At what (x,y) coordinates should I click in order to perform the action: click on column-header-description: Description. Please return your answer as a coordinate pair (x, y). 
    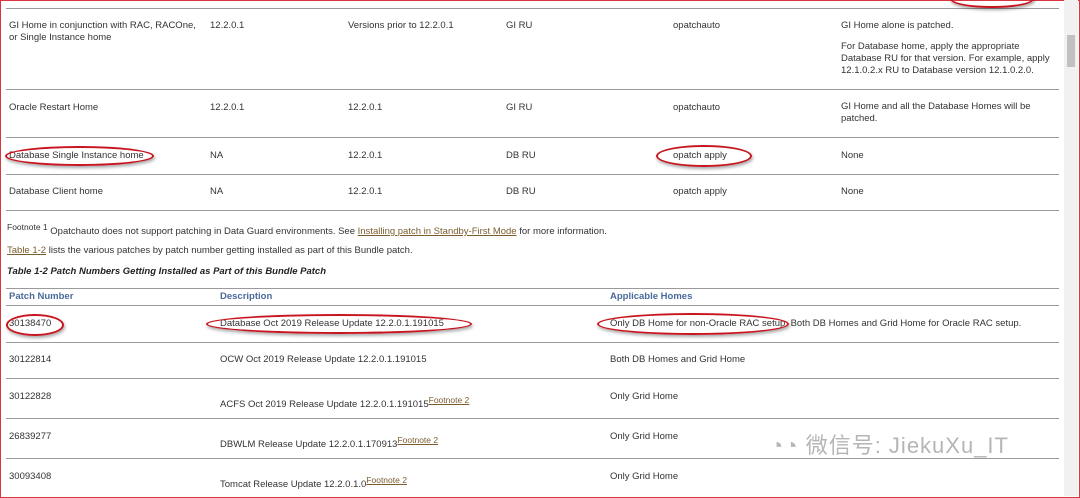
    Looking at the image, I should click on (246, 296).